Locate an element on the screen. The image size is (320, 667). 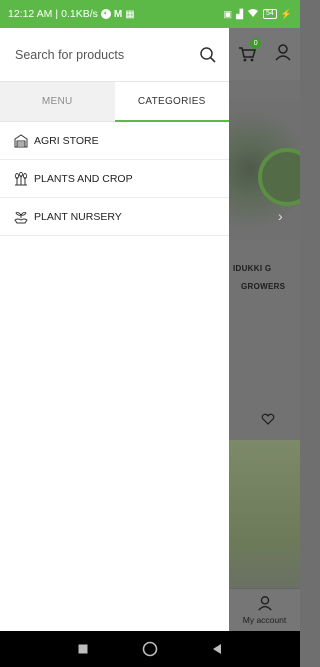
status-left: 12:12 AM | 0.1KB/s ◐ M ▦ is located at coordinates (116, 14).